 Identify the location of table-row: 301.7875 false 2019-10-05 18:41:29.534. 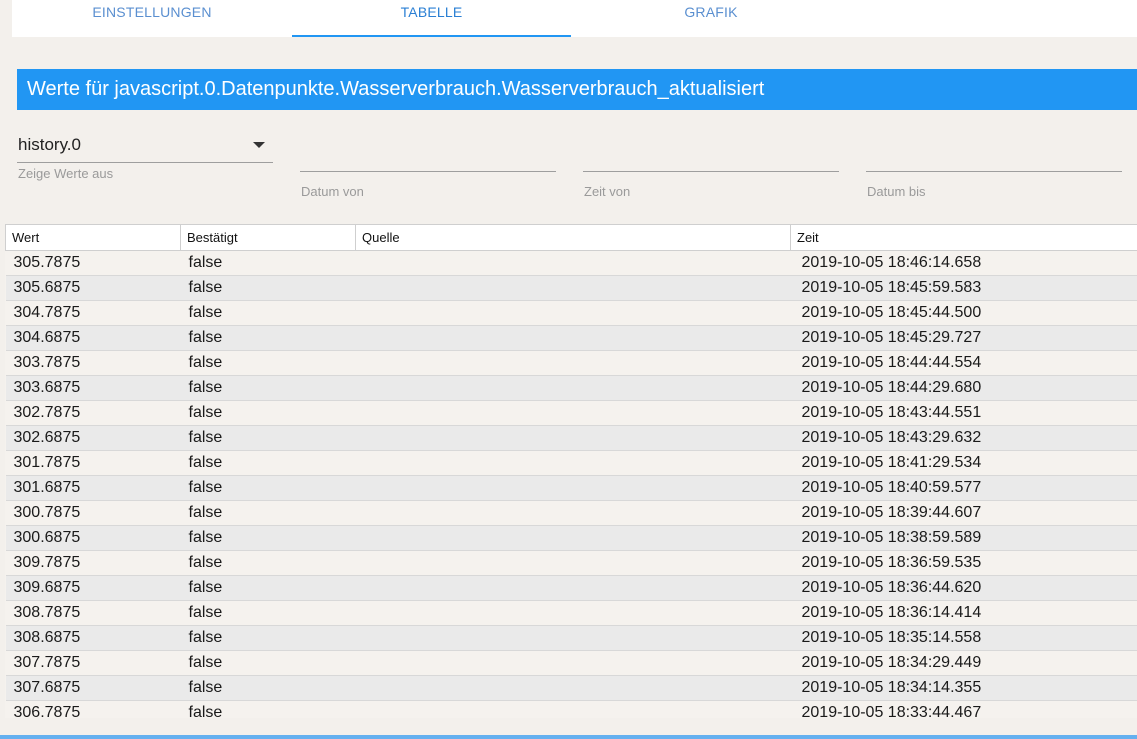
(571, 463).